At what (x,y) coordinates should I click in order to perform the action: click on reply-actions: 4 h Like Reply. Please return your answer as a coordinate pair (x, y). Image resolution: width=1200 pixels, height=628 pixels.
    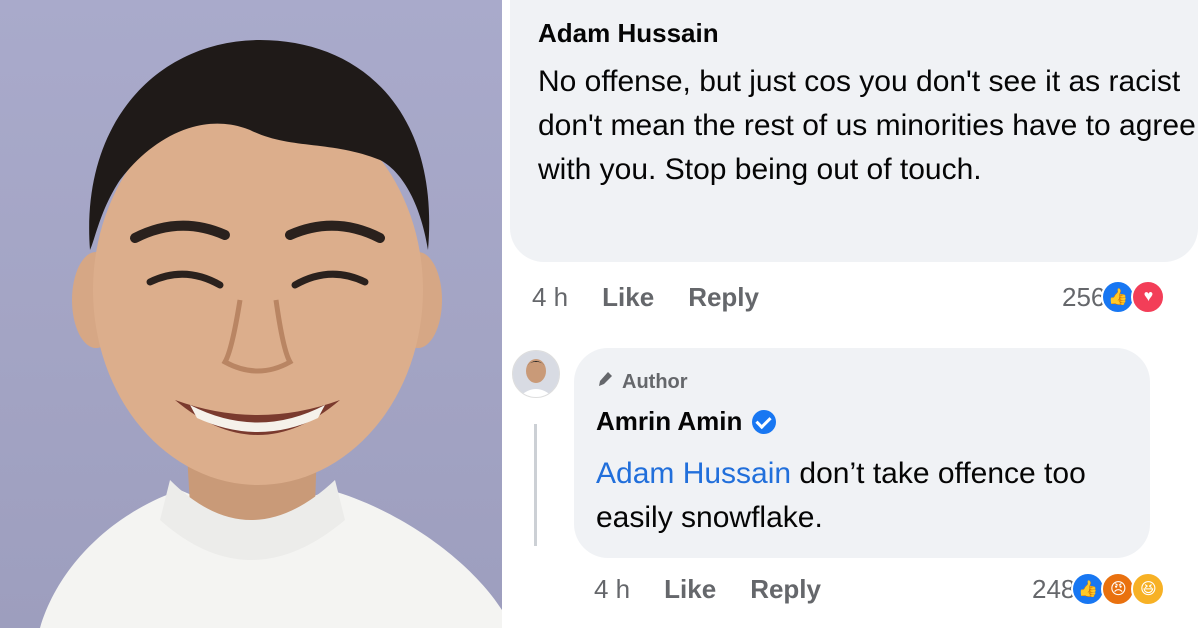
    Looking at the image, I should click on (707, 589).